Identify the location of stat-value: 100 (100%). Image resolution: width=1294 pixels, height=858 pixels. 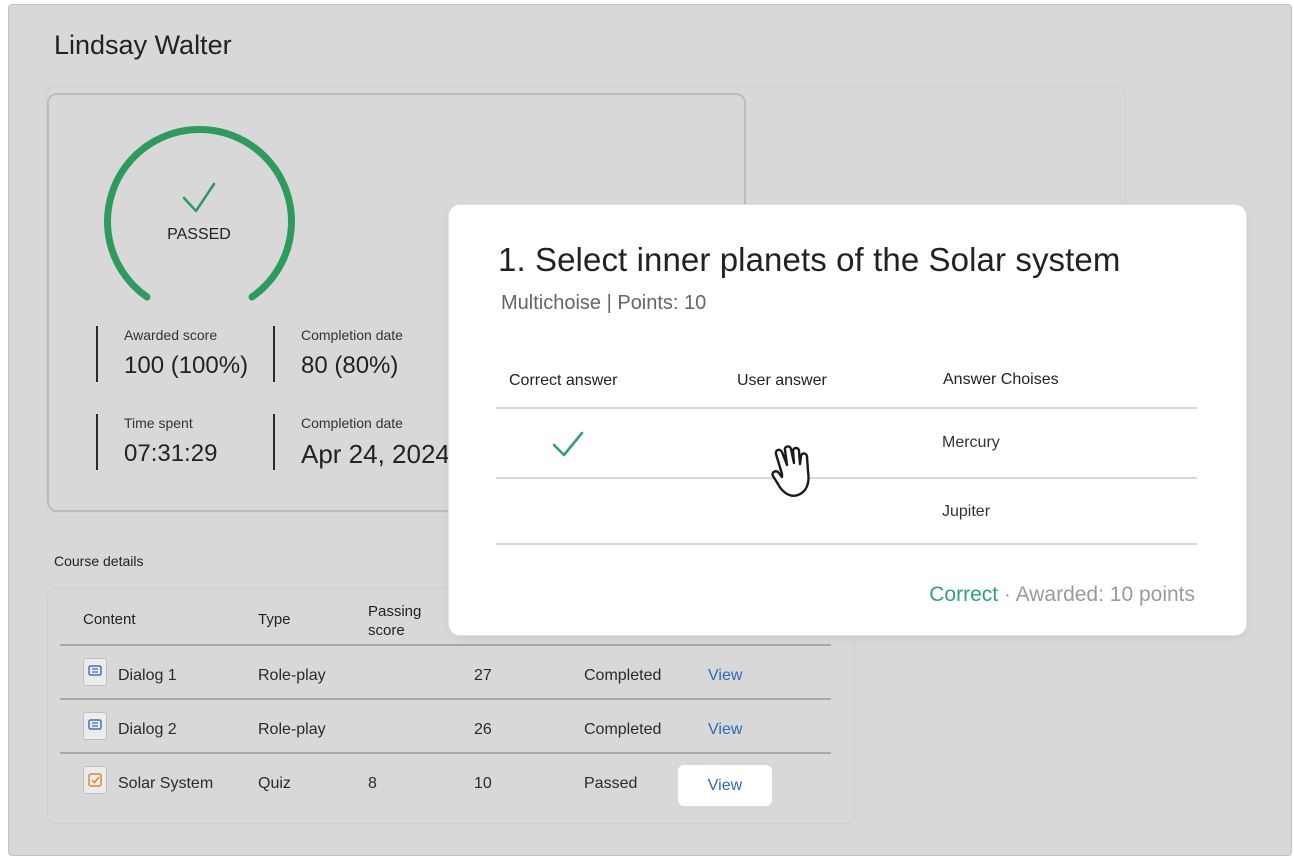
(186, 365).